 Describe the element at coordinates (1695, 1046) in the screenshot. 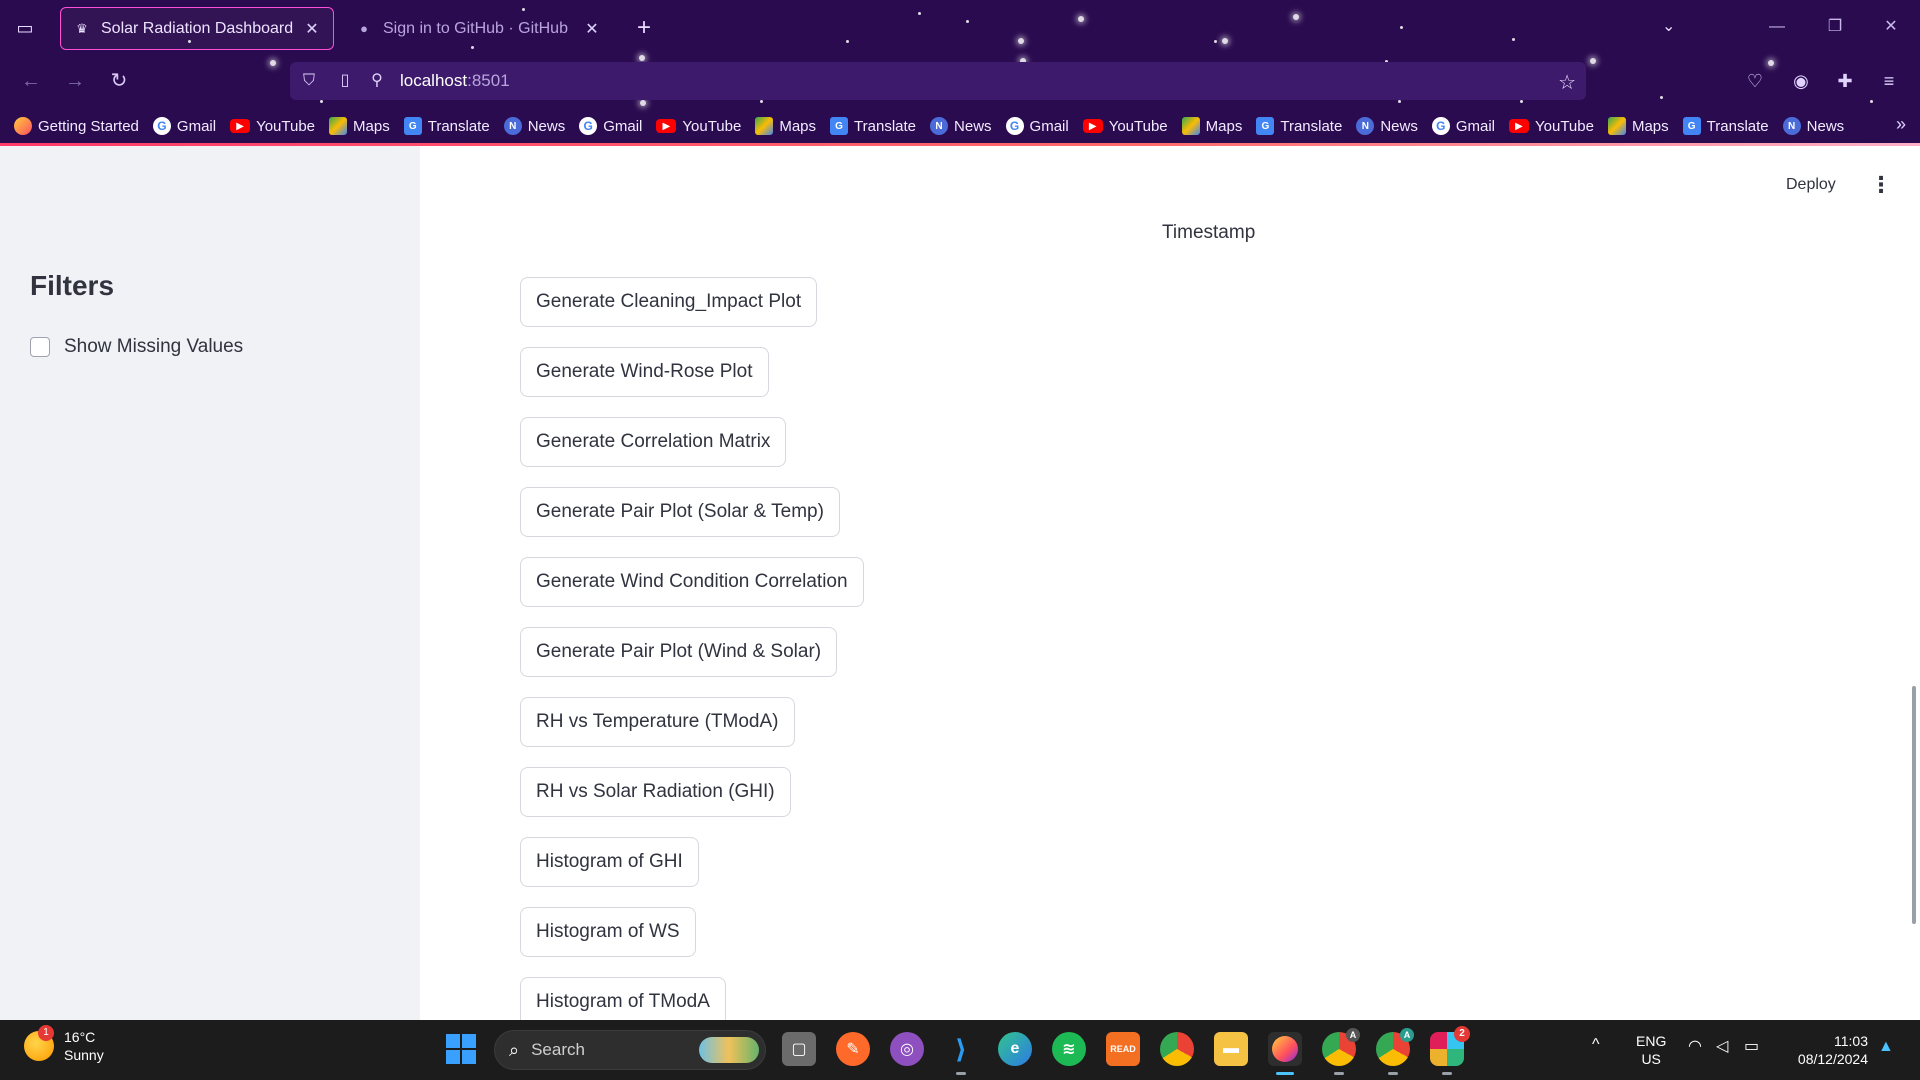

I see `wifi-icon: ◠` at that location.